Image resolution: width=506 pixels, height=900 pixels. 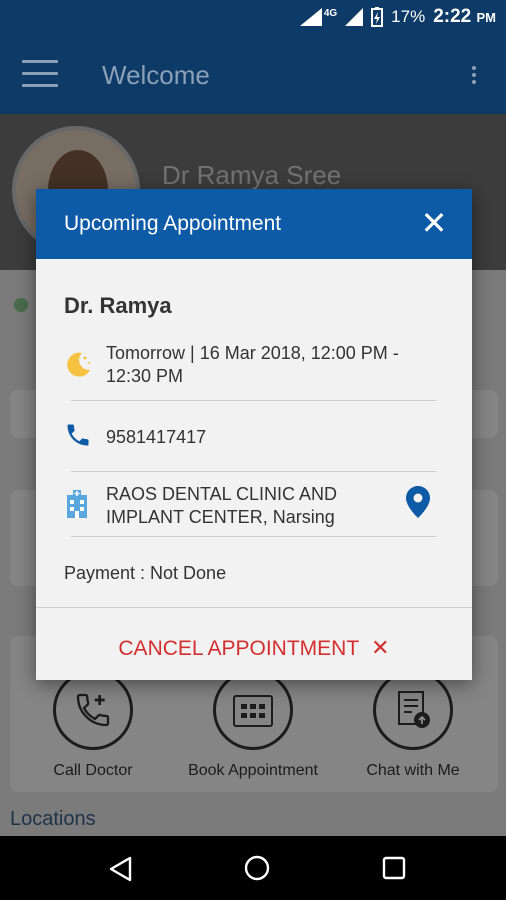 What do you see at coordinates (222, 494) in the screenshot?
I see `location-line1: RAOS DENTAL CLINIC AND` at bounding box center [222, 494].